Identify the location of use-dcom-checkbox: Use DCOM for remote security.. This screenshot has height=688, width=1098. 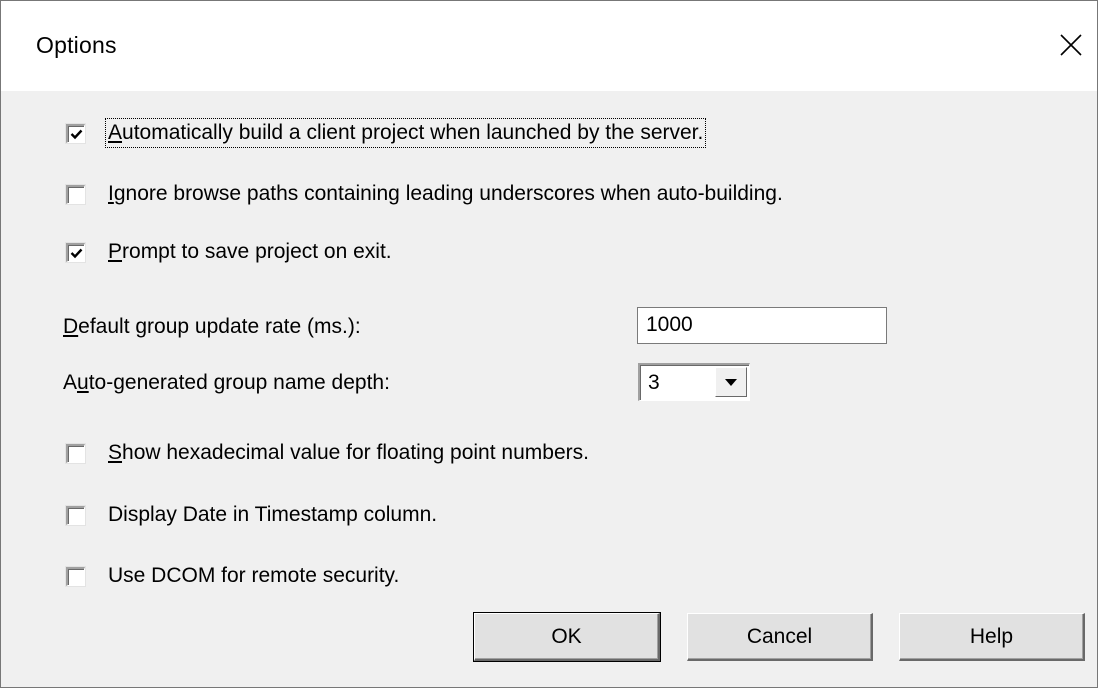
(232, 576).